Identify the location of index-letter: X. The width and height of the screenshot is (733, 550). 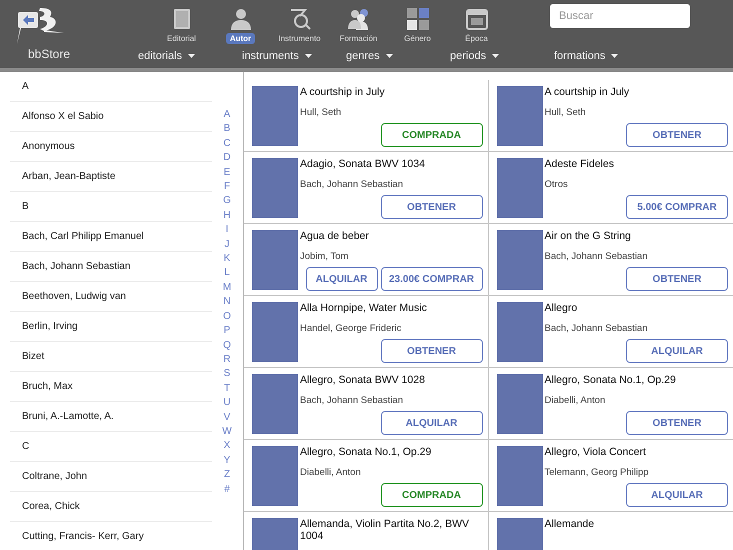
(227, 446).